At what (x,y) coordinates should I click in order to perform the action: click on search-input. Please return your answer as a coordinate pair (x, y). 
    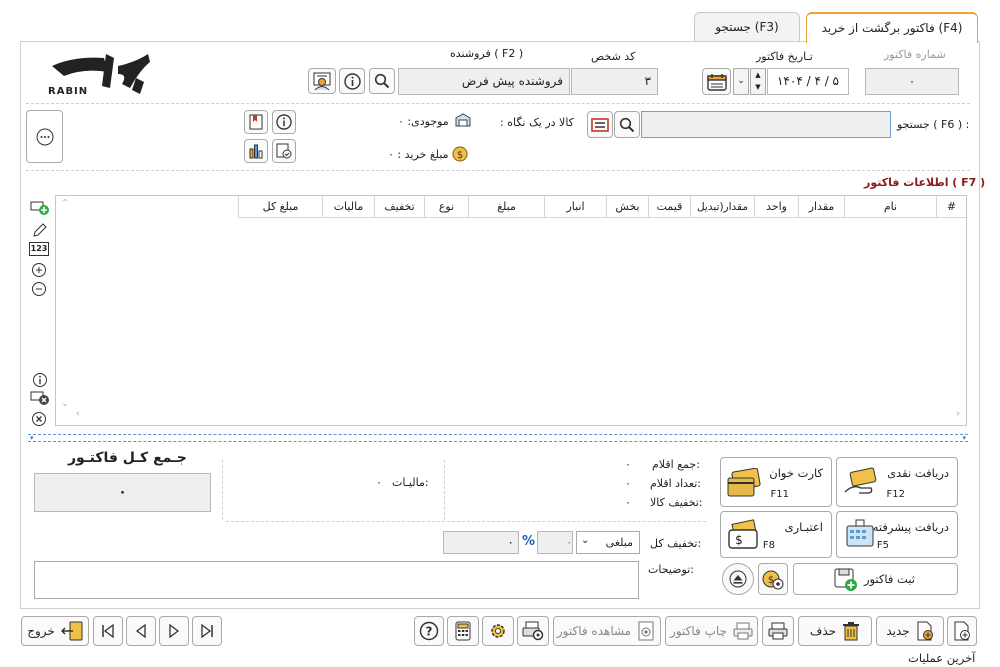
    Looking at the image, I should click on (766, 124).